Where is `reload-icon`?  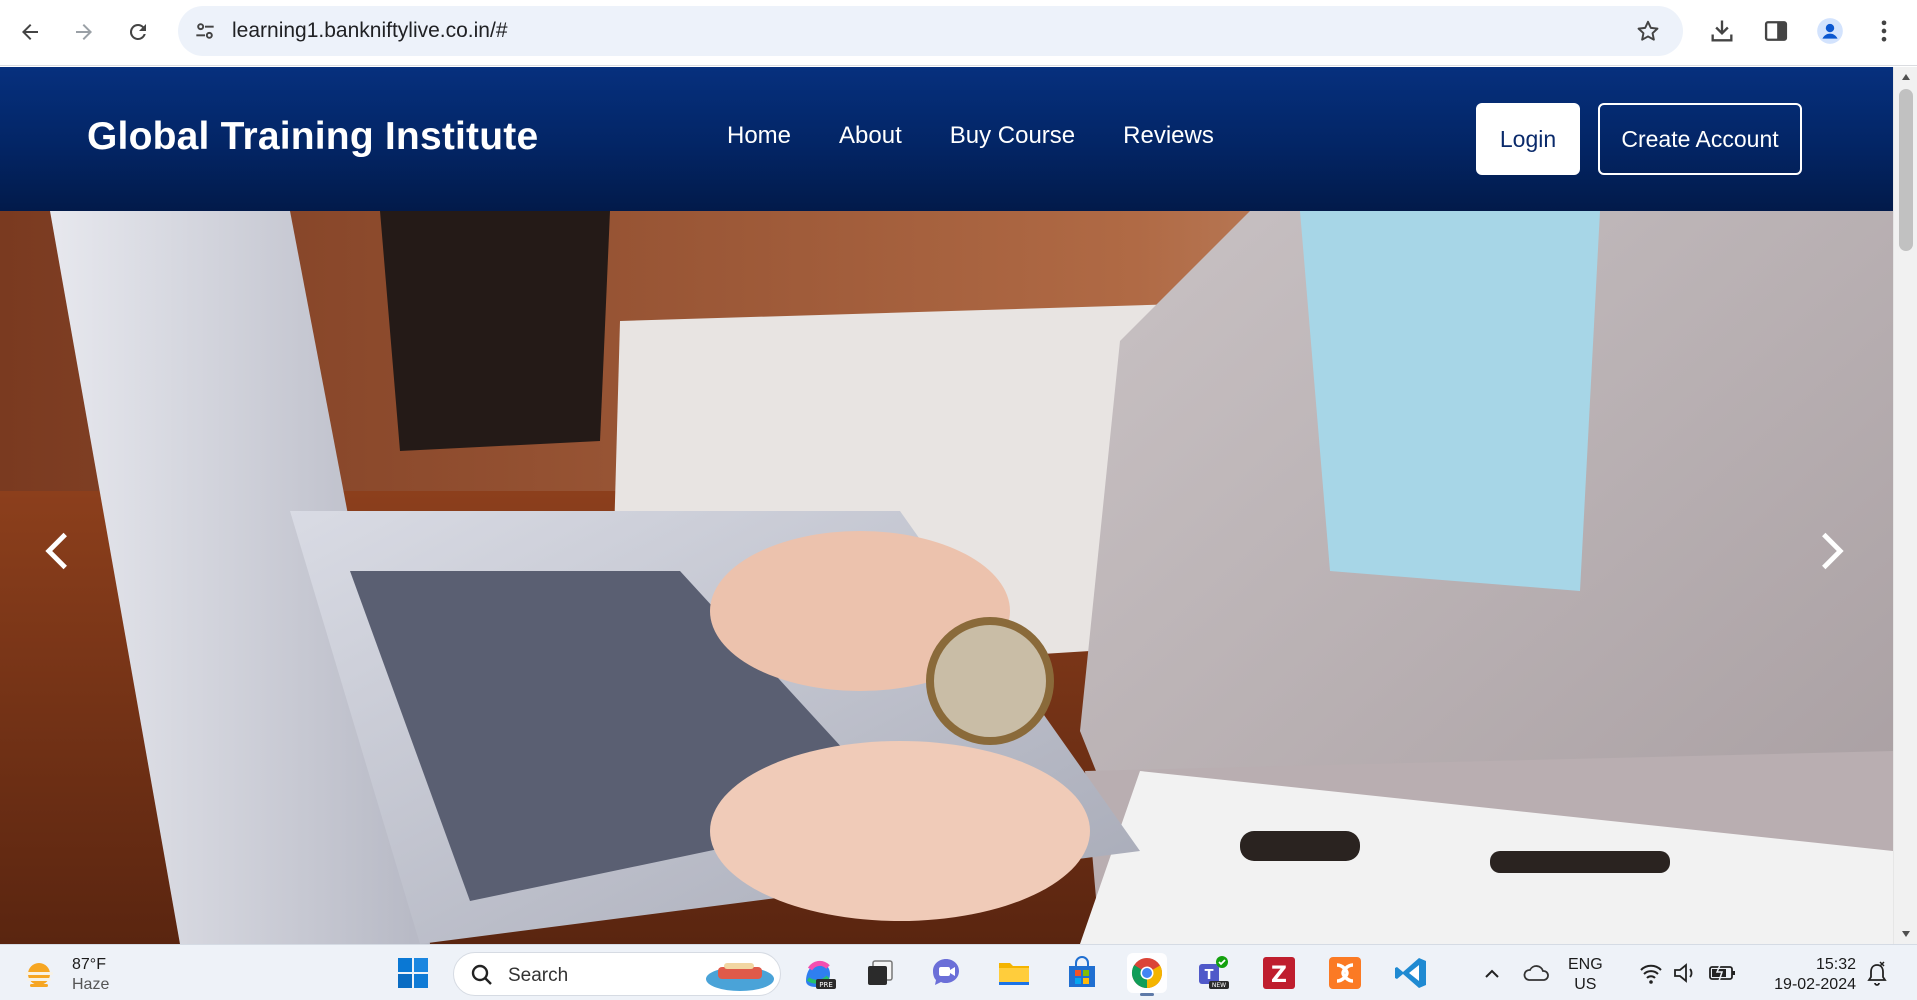
reload-icon is located at coordinates (137, 31).